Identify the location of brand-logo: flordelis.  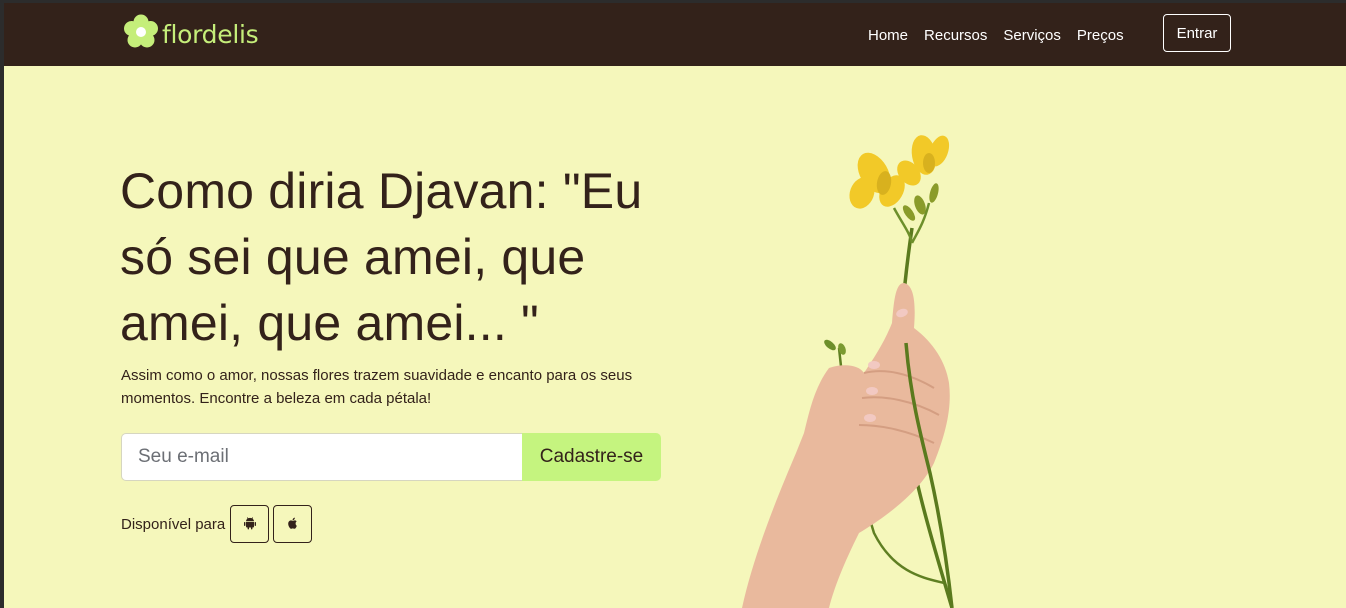
(191, 34).